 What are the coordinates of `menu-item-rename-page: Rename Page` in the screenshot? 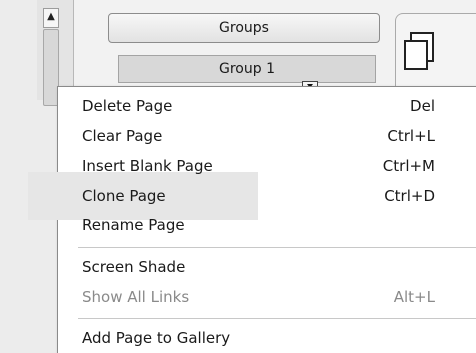 It's located at (267, 225).